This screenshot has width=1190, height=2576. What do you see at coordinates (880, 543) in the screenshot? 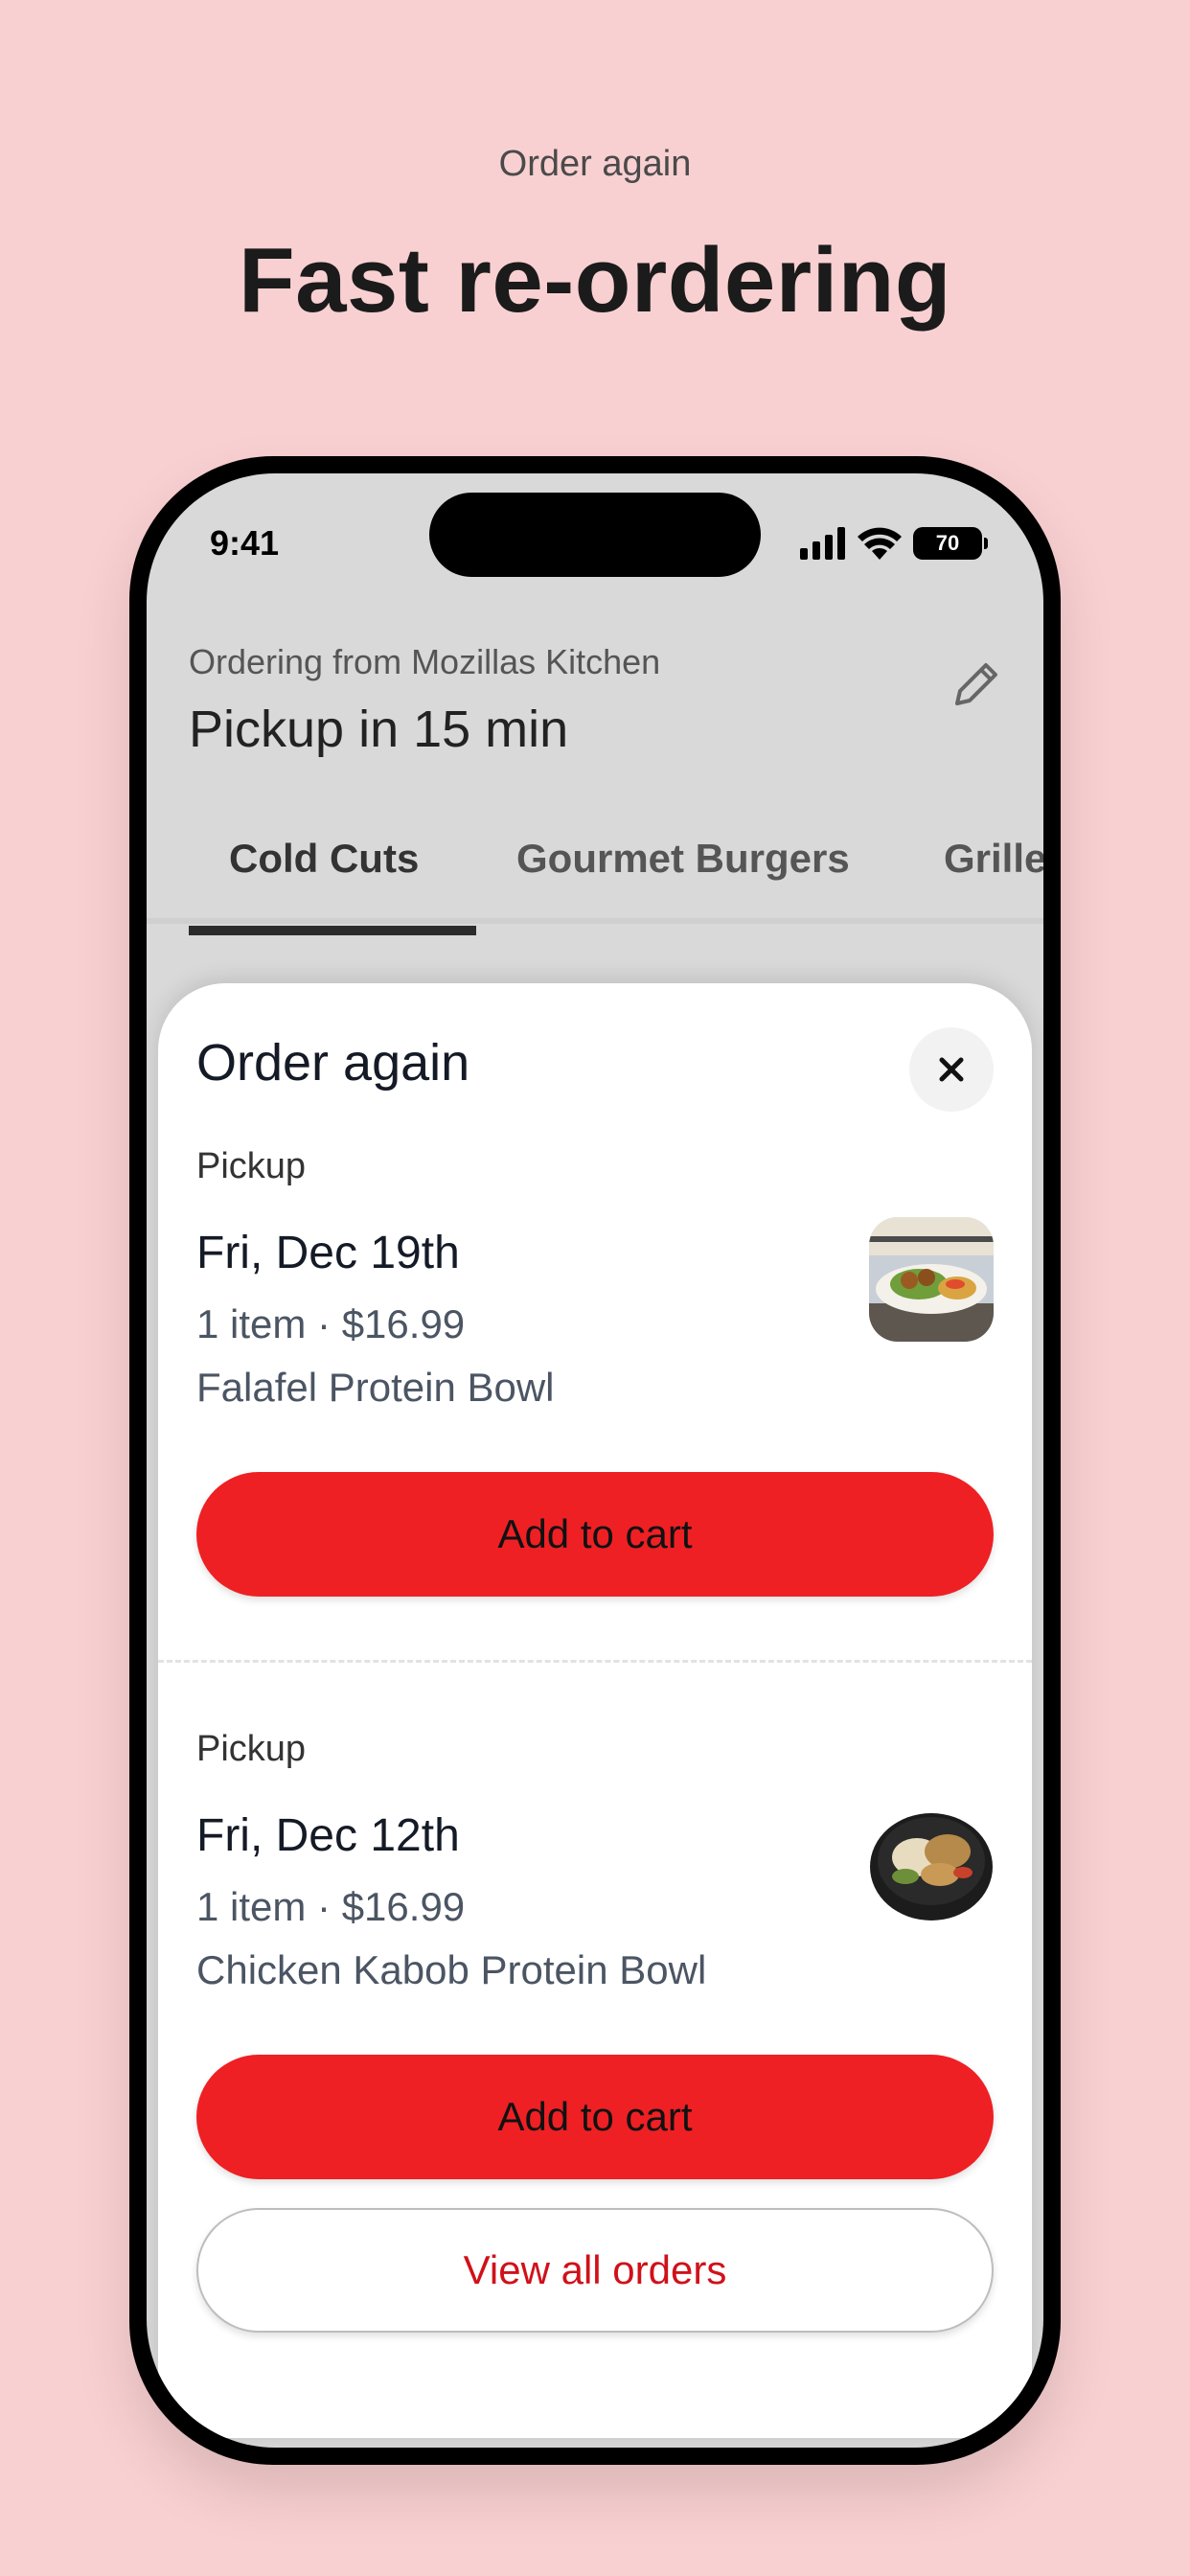
I see `wifi-icon` at bounding box center [880, 543].